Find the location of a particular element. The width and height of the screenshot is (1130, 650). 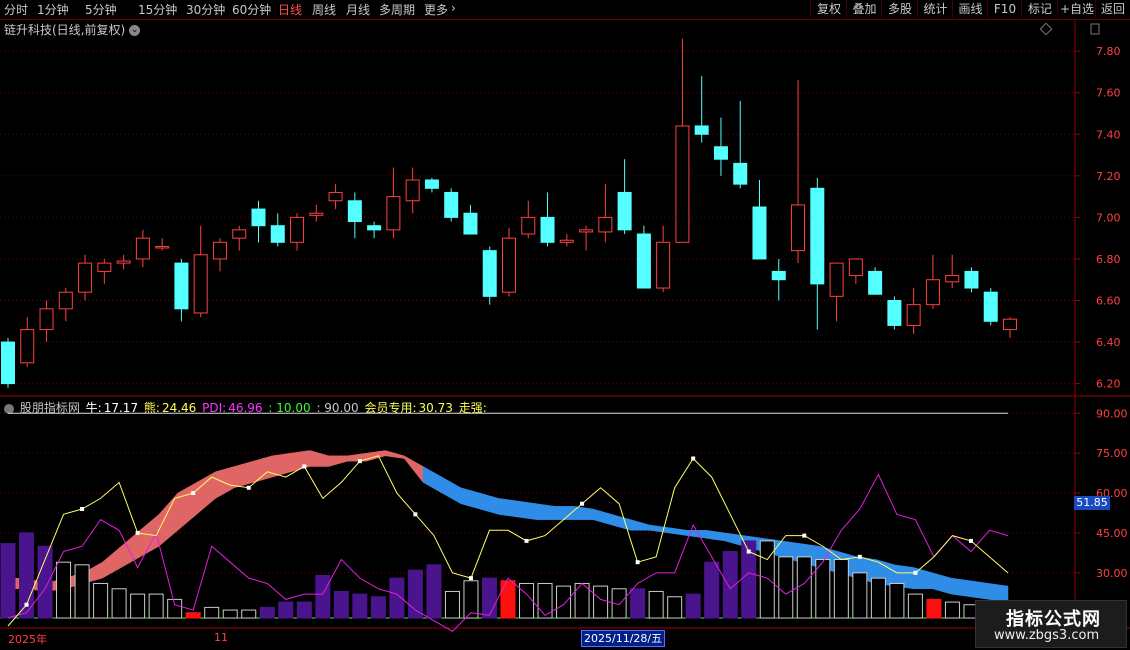

price-tick-label: 6.60 is located at coordinates (1108, 301).